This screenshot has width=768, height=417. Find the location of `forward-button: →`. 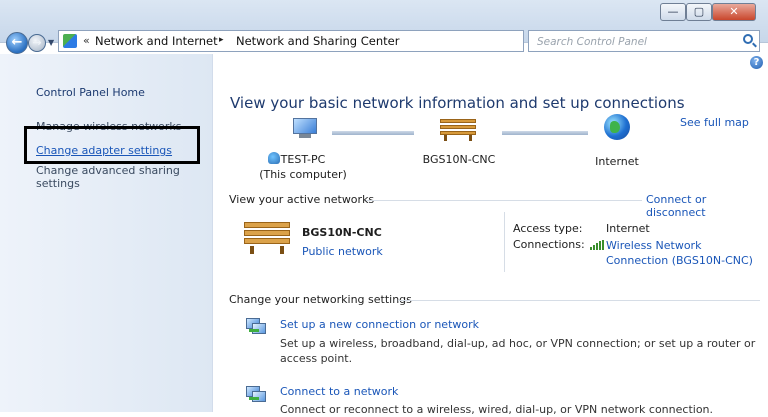

forward-button: → is located at coordinates (37, 43).